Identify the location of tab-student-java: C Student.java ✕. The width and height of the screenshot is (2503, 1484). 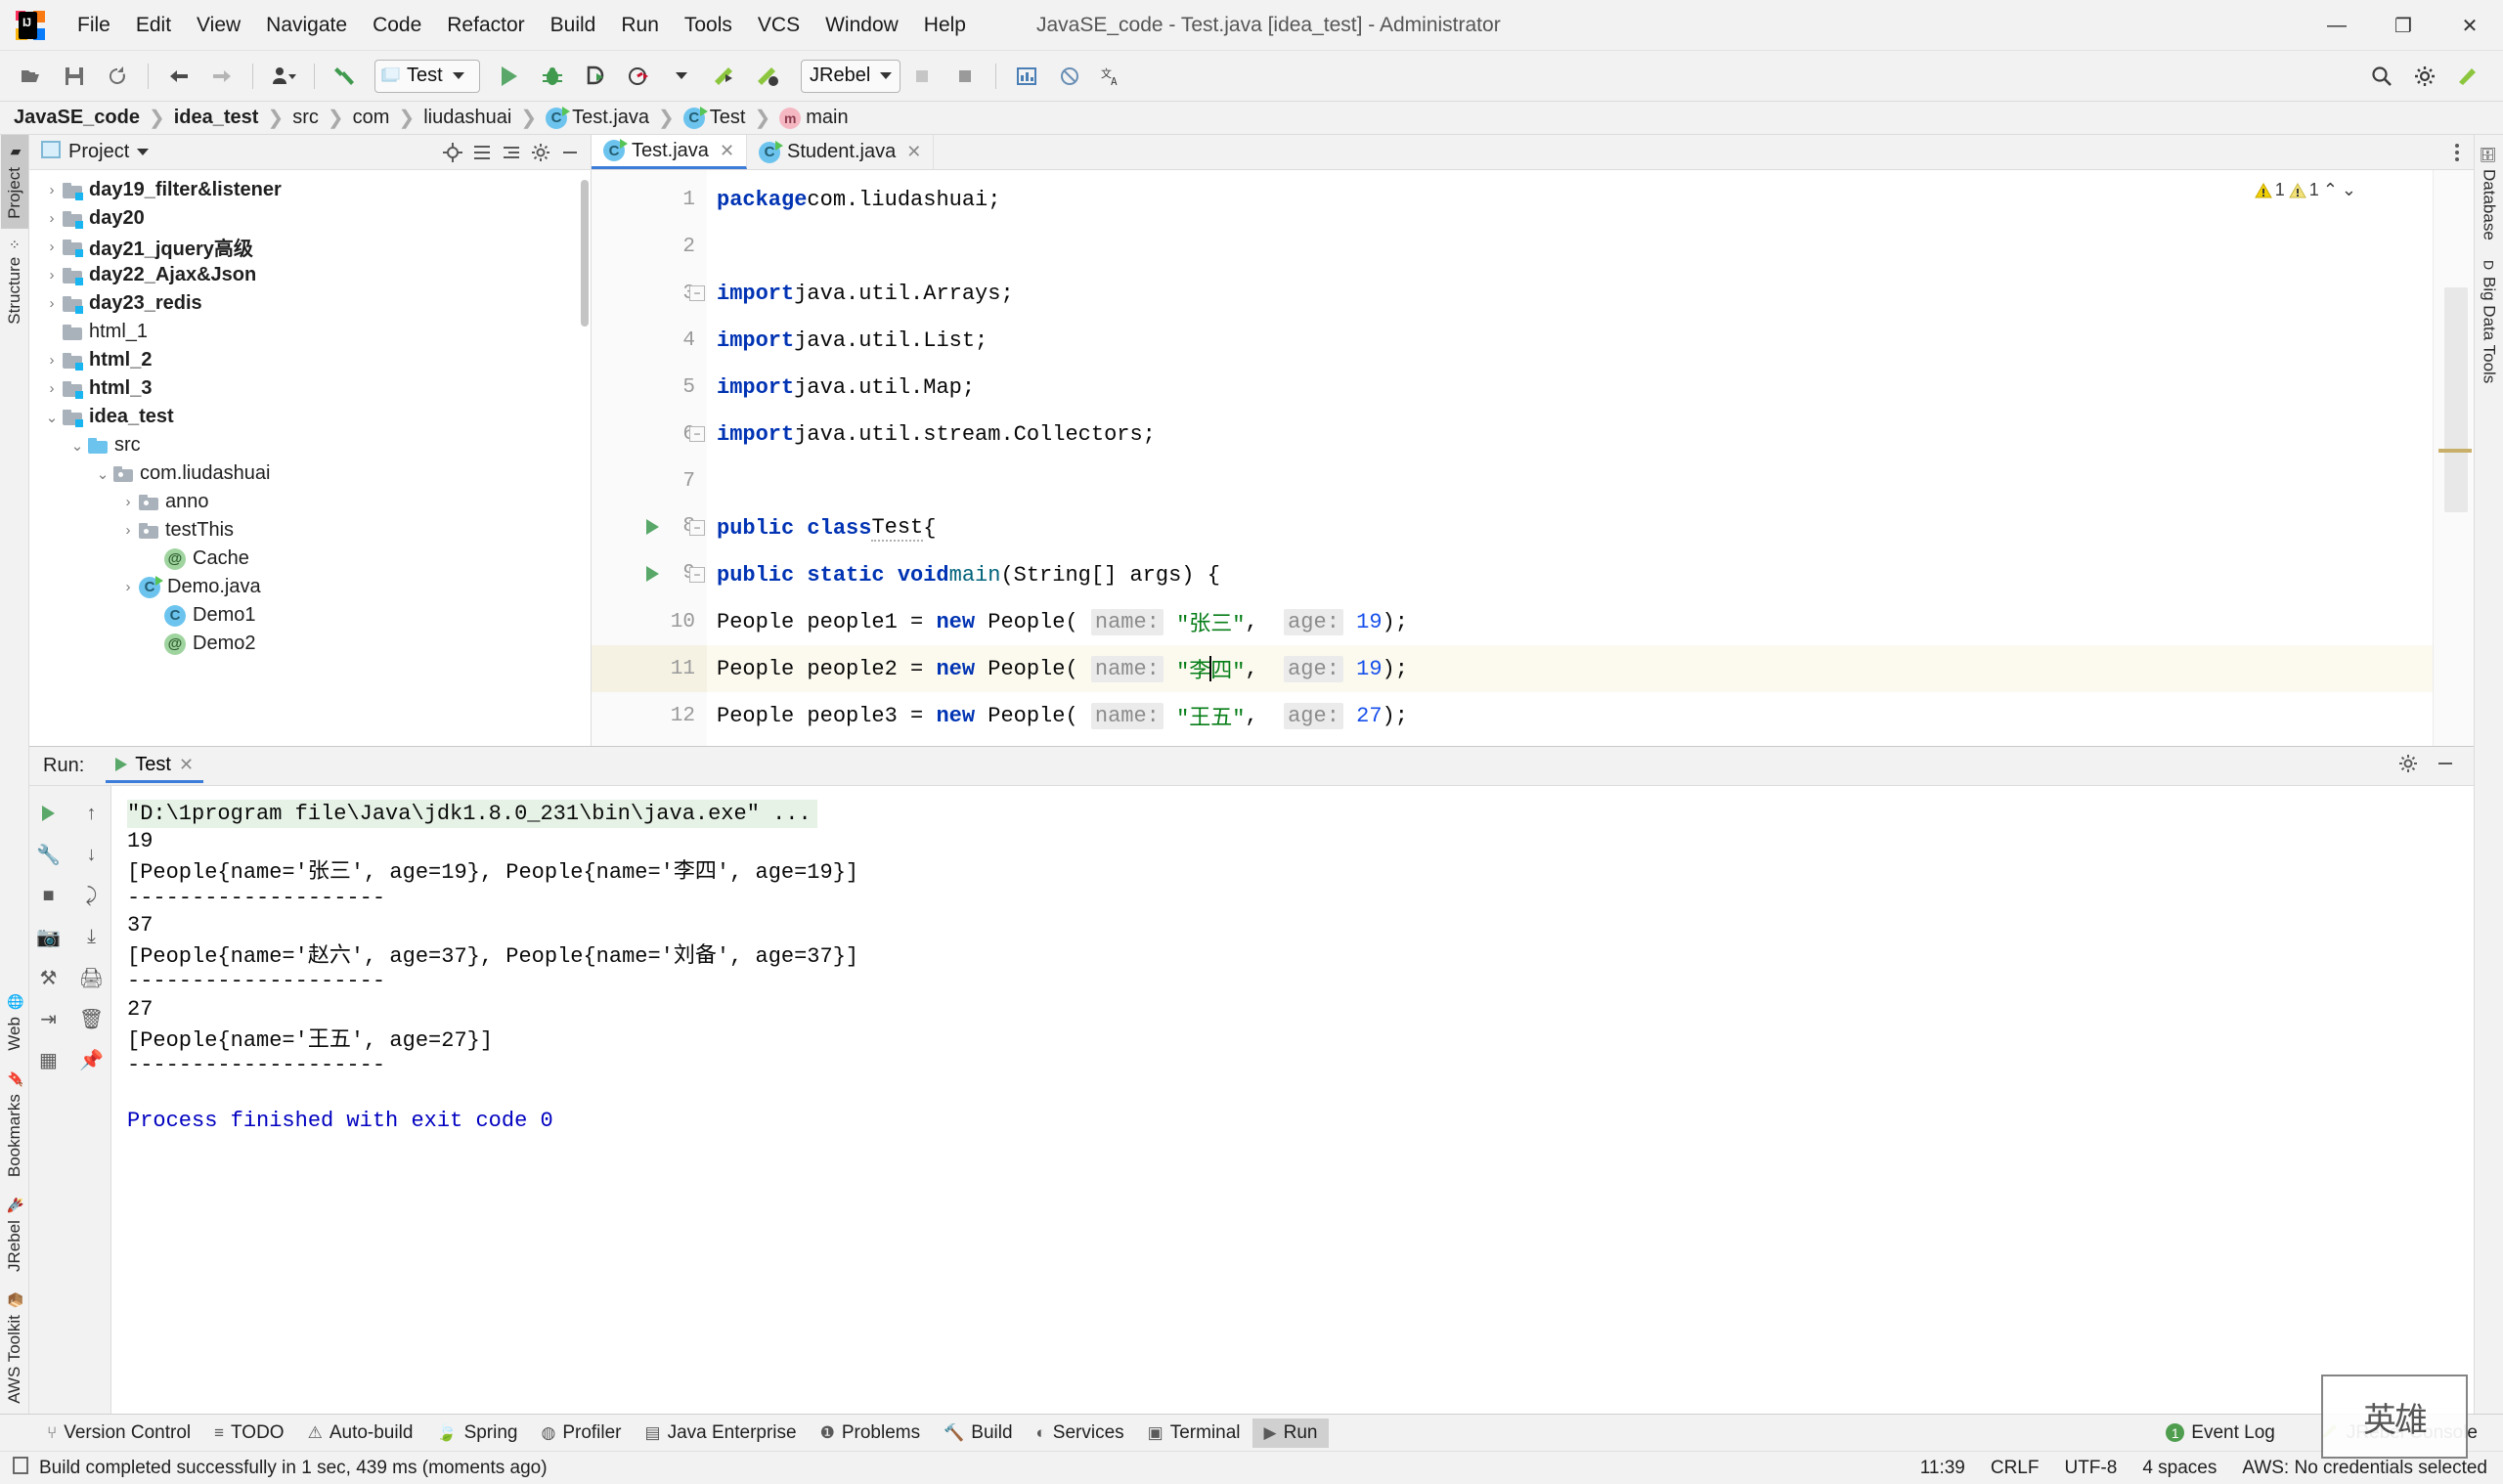
(841, 152).